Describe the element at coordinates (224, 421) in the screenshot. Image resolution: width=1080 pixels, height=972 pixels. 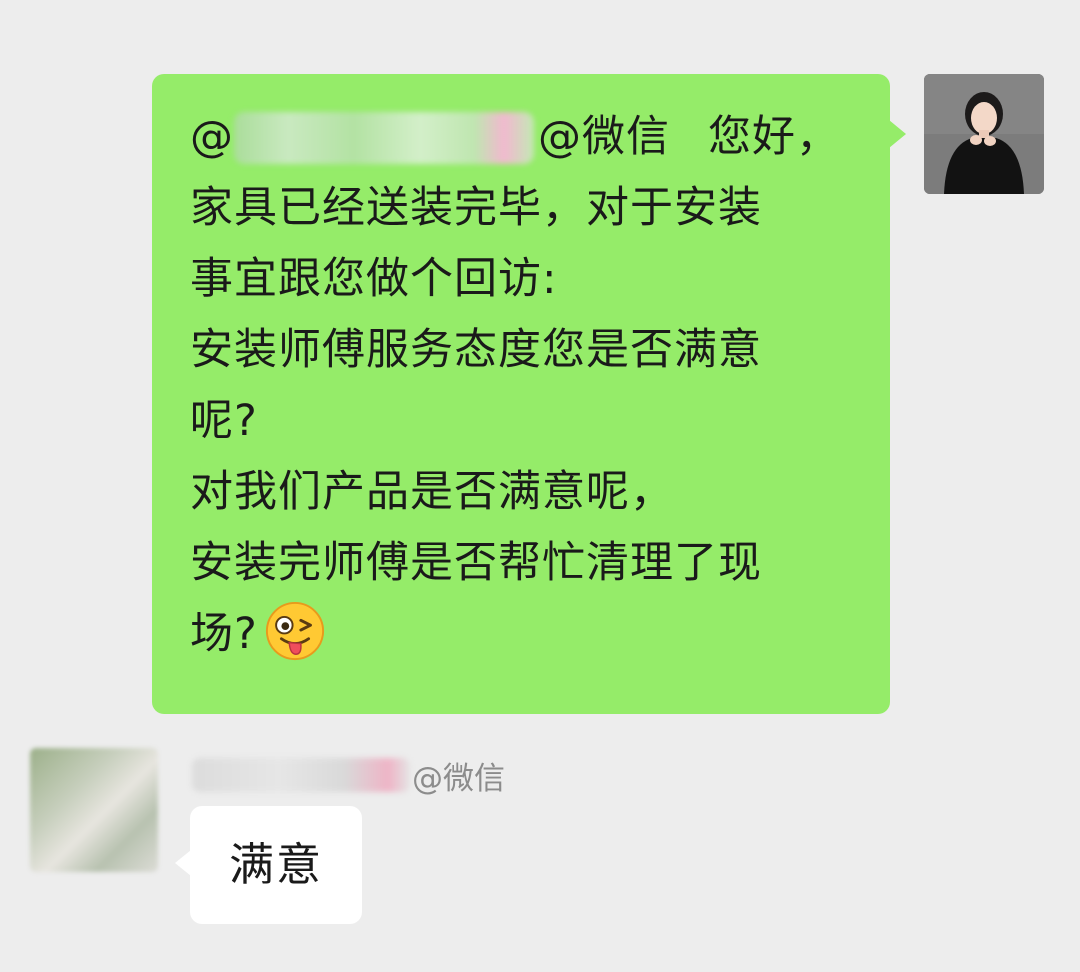
I see `message-line: 呢?` at that location.